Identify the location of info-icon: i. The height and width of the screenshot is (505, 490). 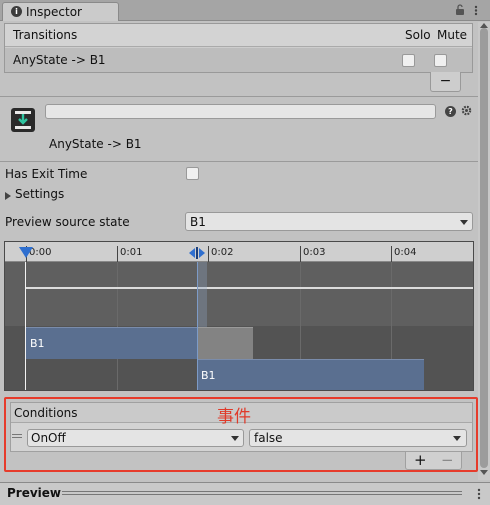
(16, 11).